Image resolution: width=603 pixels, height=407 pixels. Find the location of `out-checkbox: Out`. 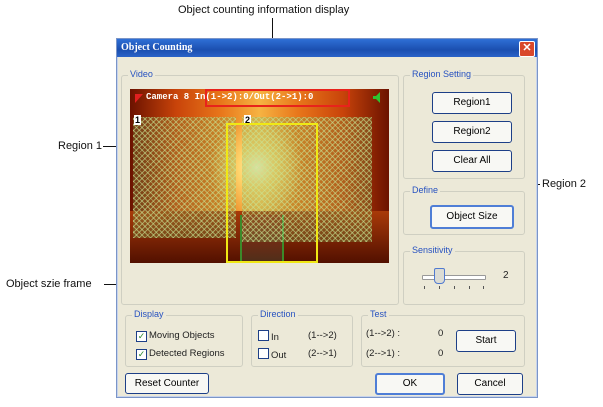

out-checkbox: Out is located at coordinates (272, 354).